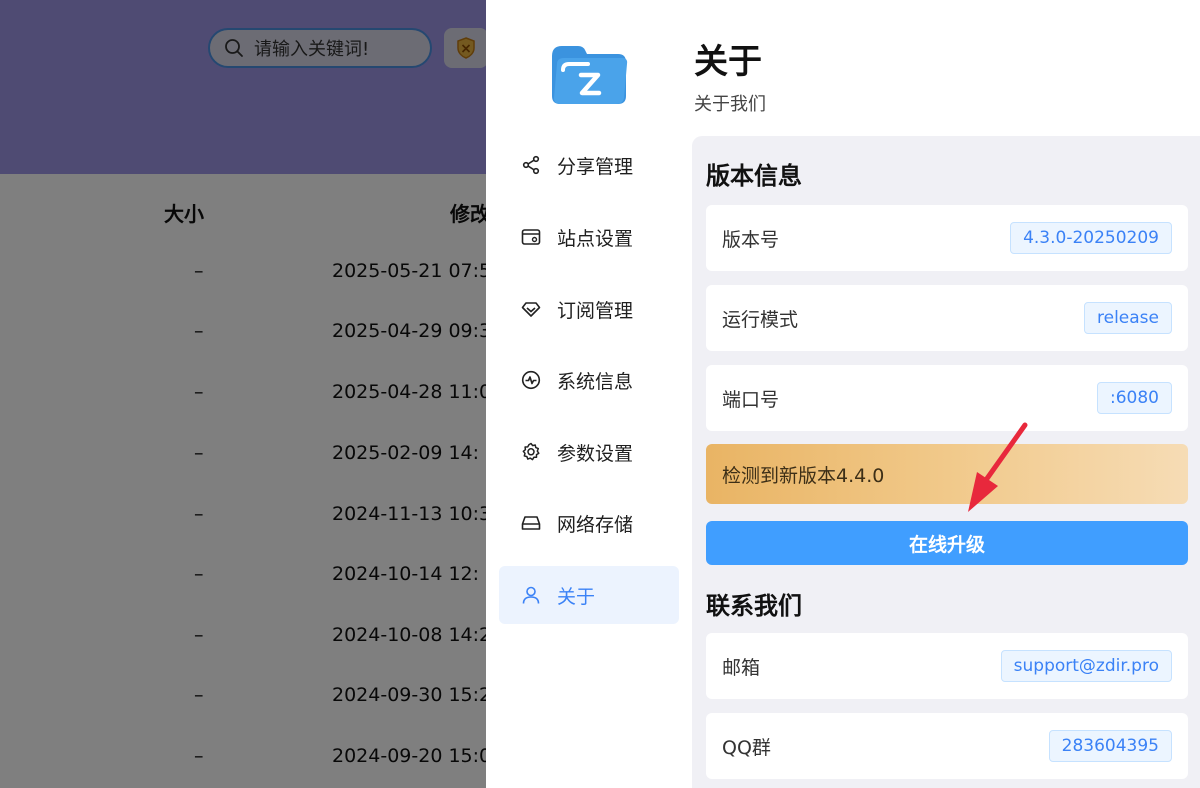 This screenshot has height=788, width=1200. I want to click on gear-icon, so click(531, 452).